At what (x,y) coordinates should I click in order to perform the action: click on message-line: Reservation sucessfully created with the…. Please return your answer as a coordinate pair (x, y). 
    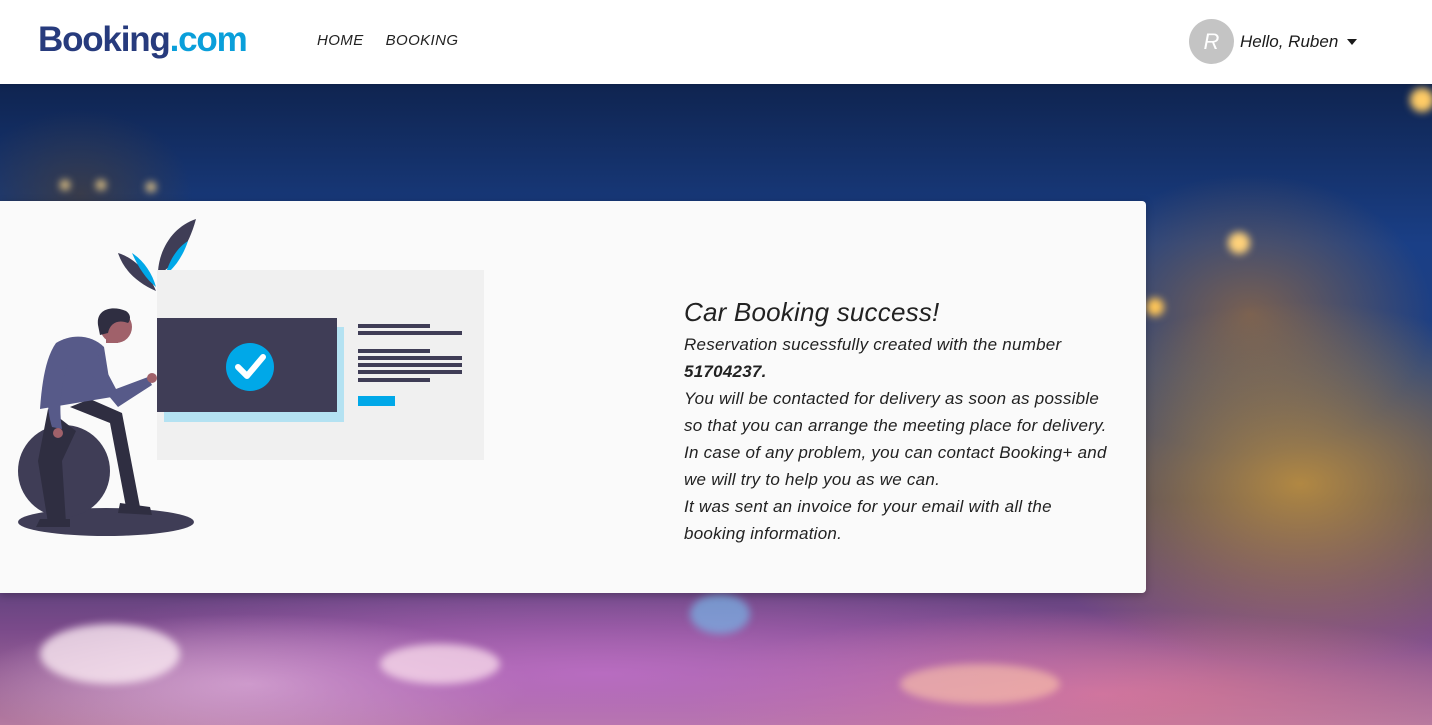
    Looking at the image, I should click on (873, 344).